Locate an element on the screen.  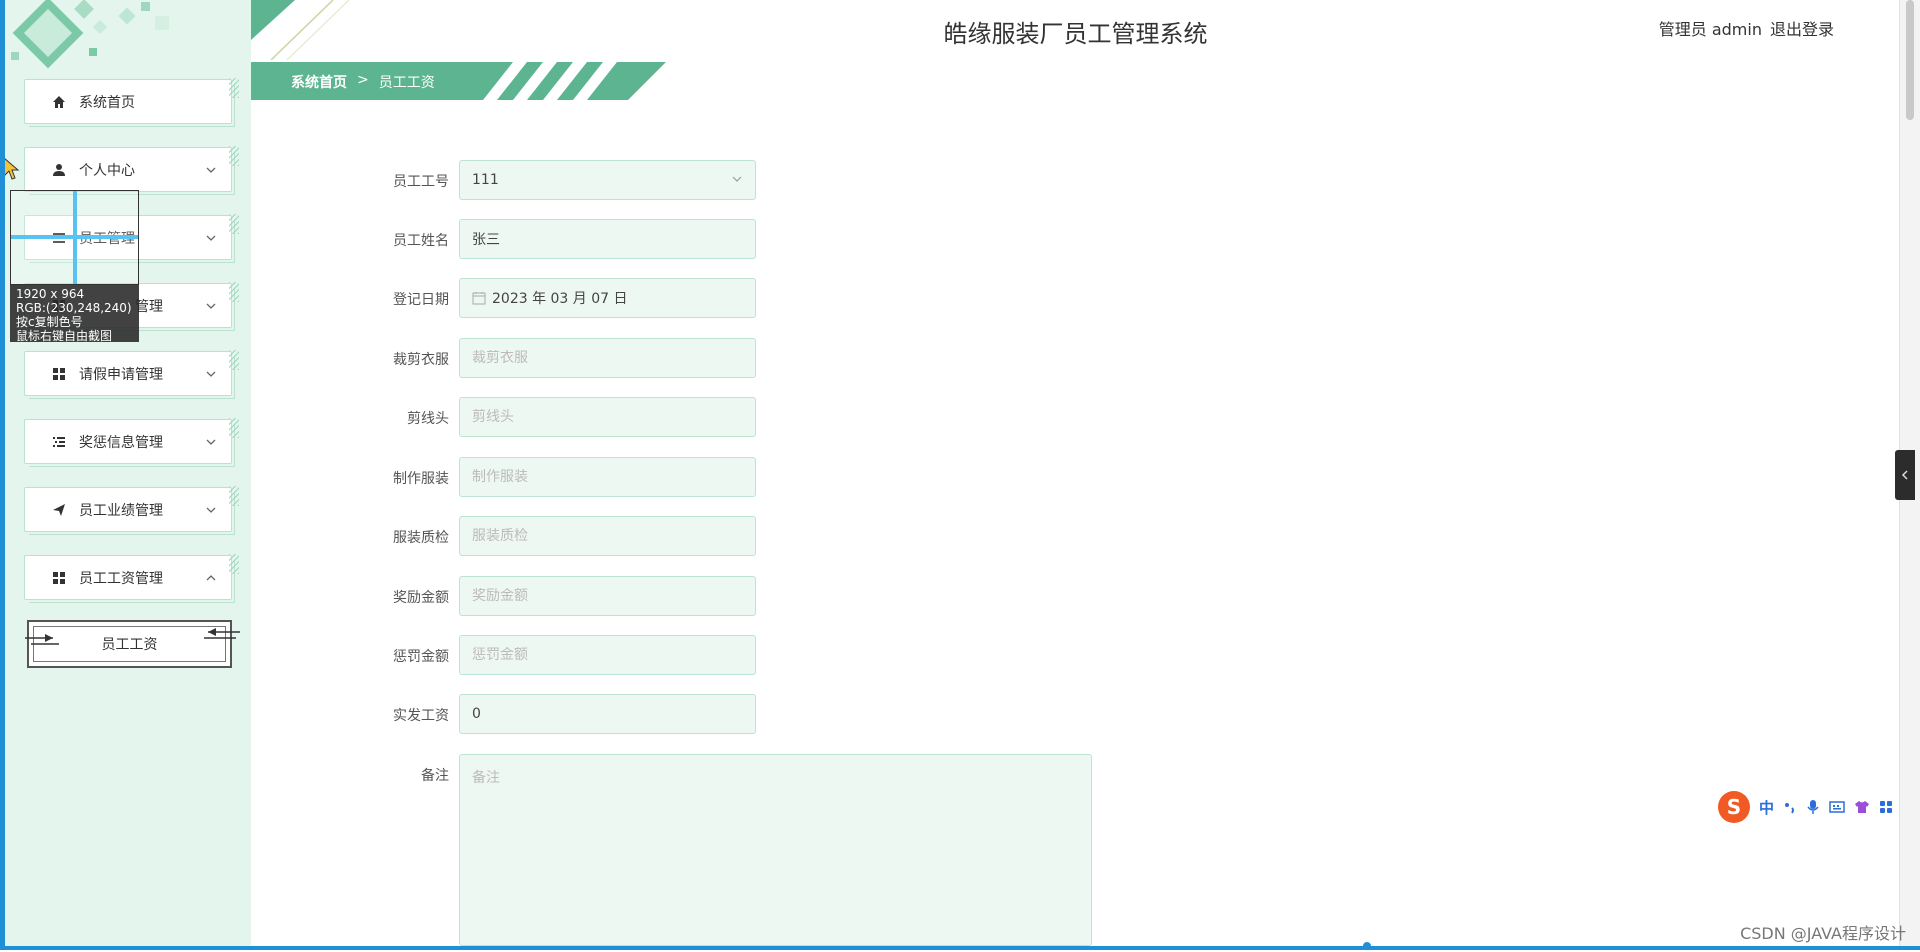
employee-name-input is located at coordinates (602, 239).